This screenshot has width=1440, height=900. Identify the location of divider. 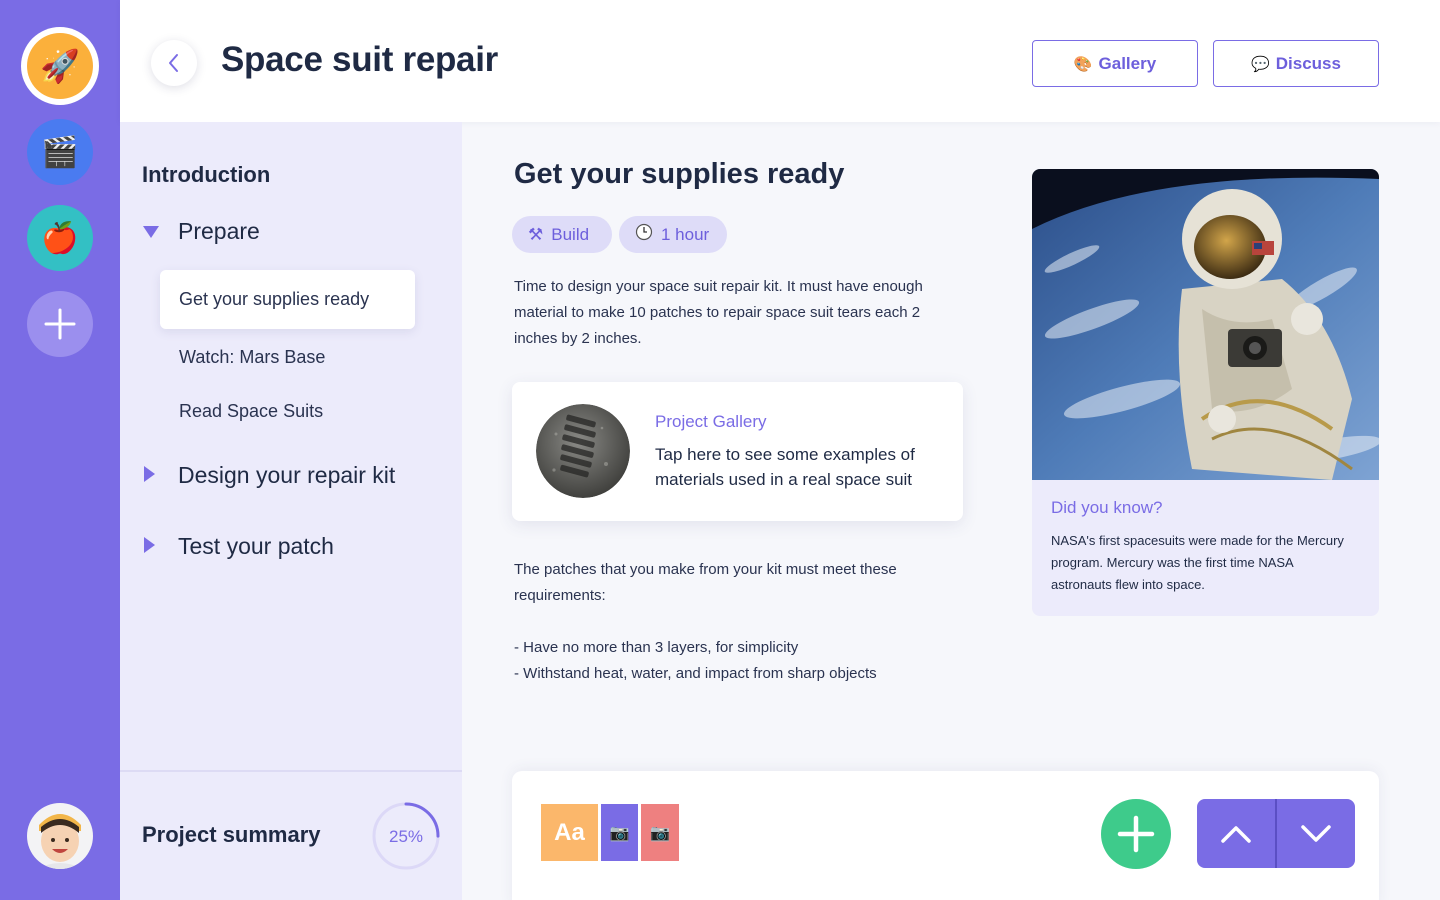
(291, 771).